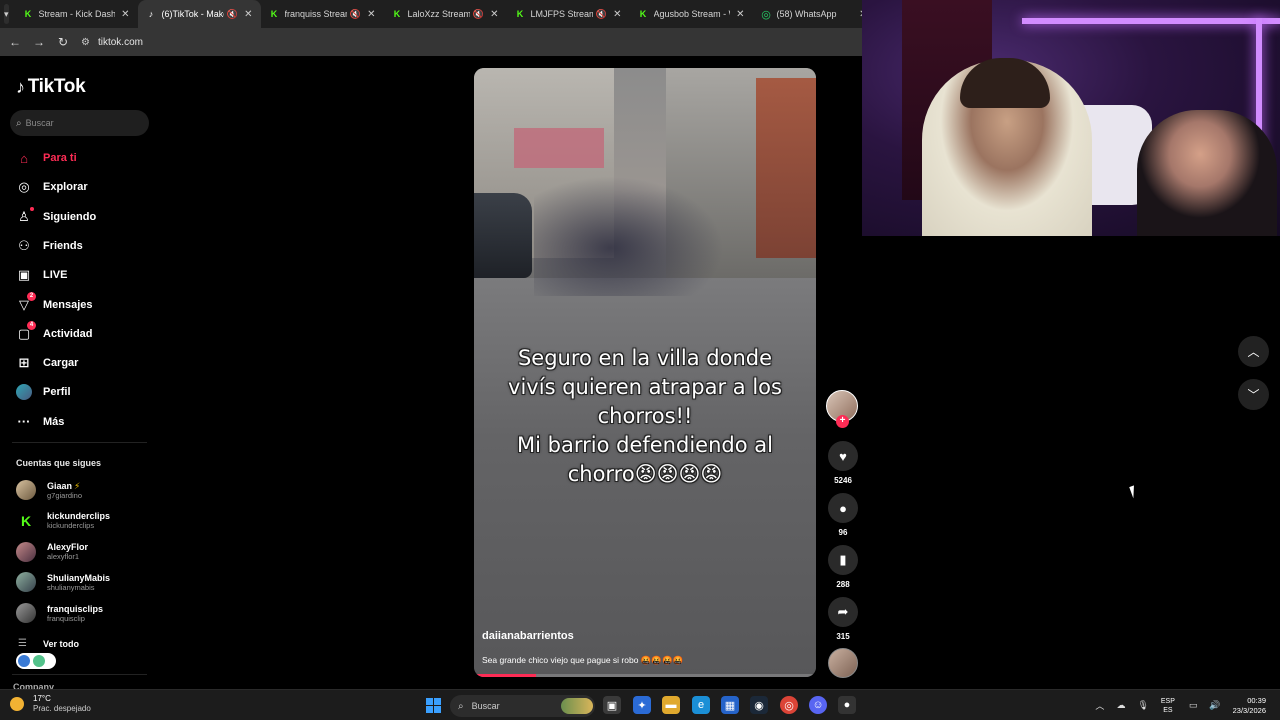 The width and height of the screenshot is (1280, 720). What do you see at coordinates (39, 42) in the screenshot?
I see `forward-icon: →` at bounding box center [39, 42].